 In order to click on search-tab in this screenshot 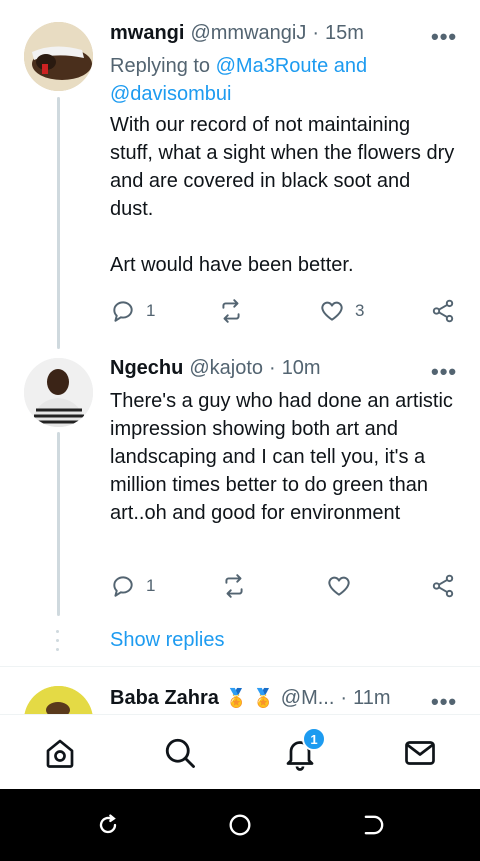, I will do `click(180, 753)`.